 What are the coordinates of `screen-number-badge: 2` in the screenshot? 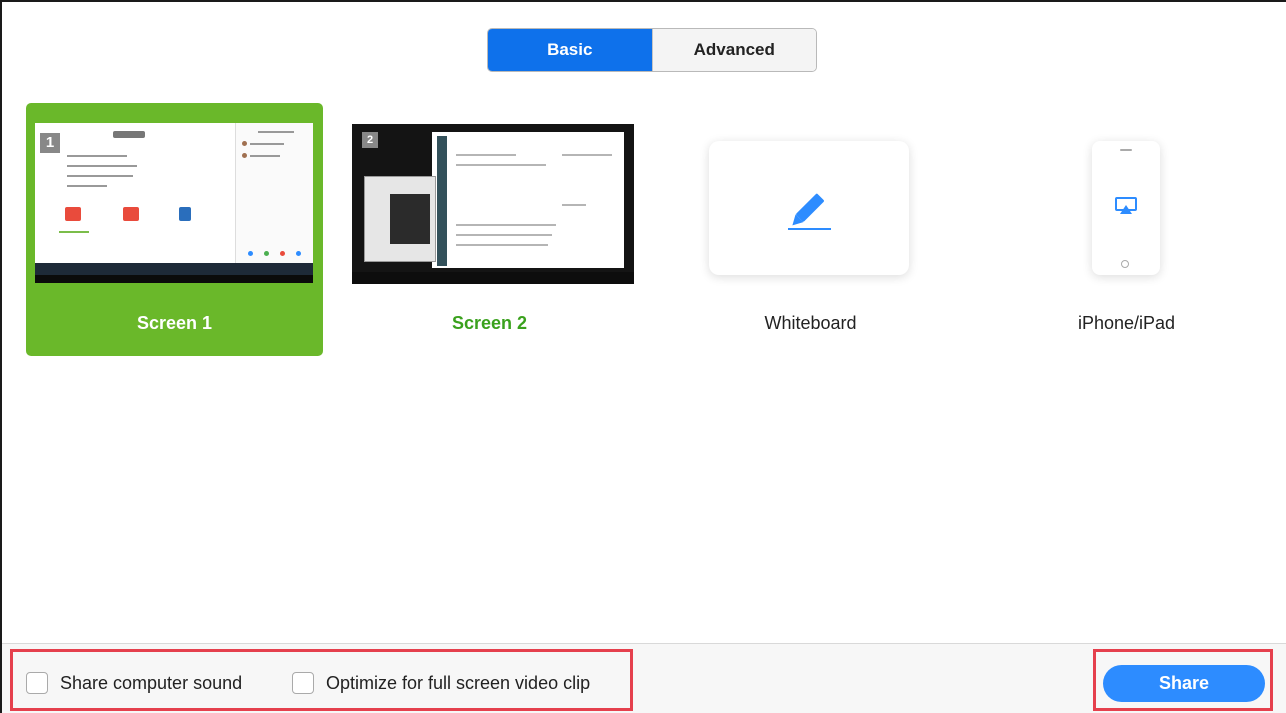 It's located at (370, 140).